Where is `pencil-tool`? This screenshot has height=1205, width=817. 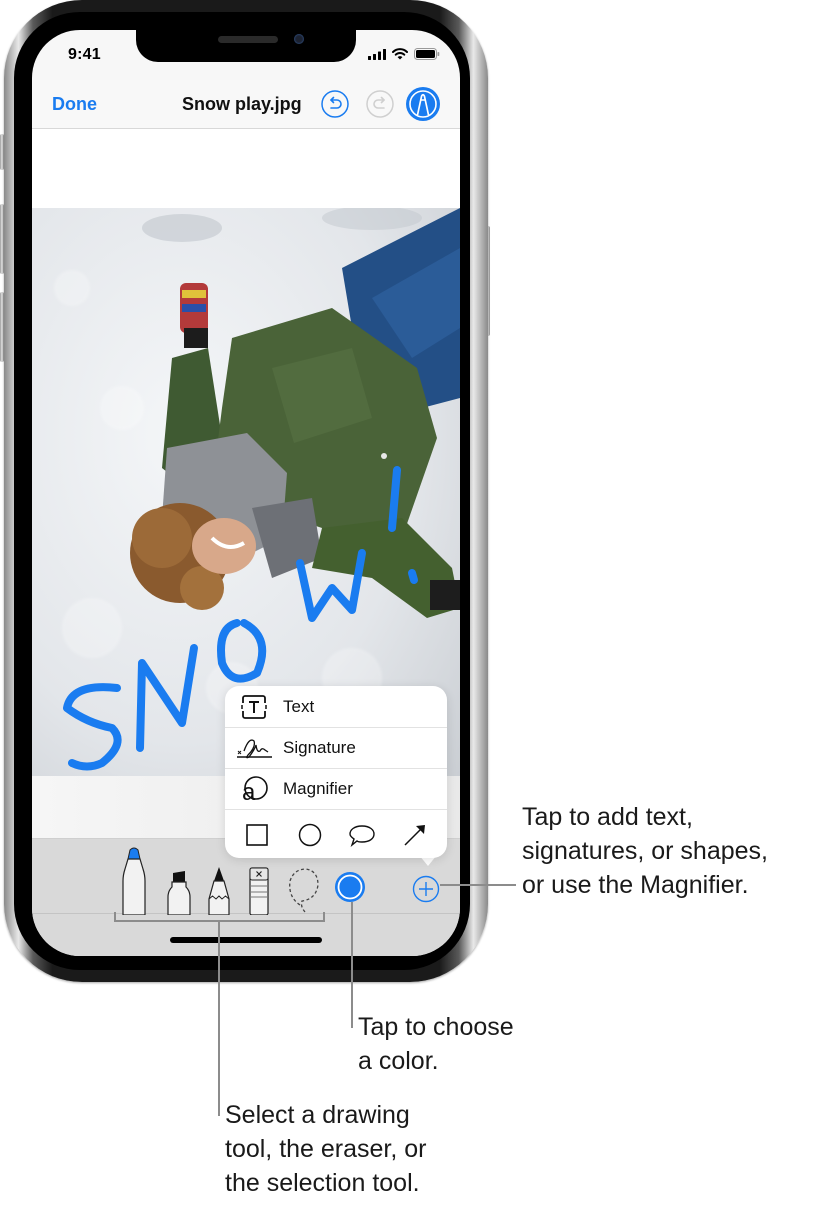 pencil-tool is located at coordinates (219, 891).